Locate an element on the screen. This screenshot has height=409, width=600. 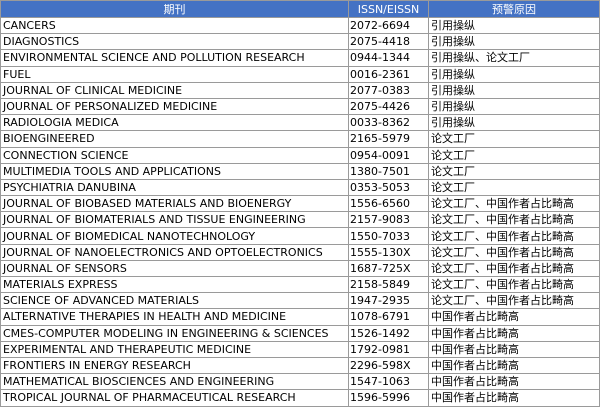
issn-cell: 1947-2935 is located at coordinates (388, 301).